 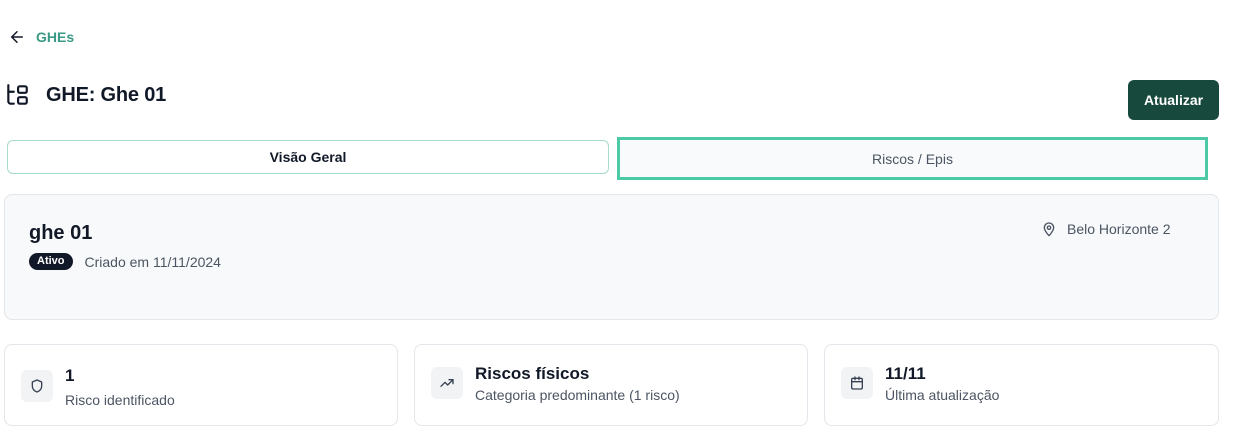 I want to click on stat-value: Riscos físicos, so click(x=532, y=373).